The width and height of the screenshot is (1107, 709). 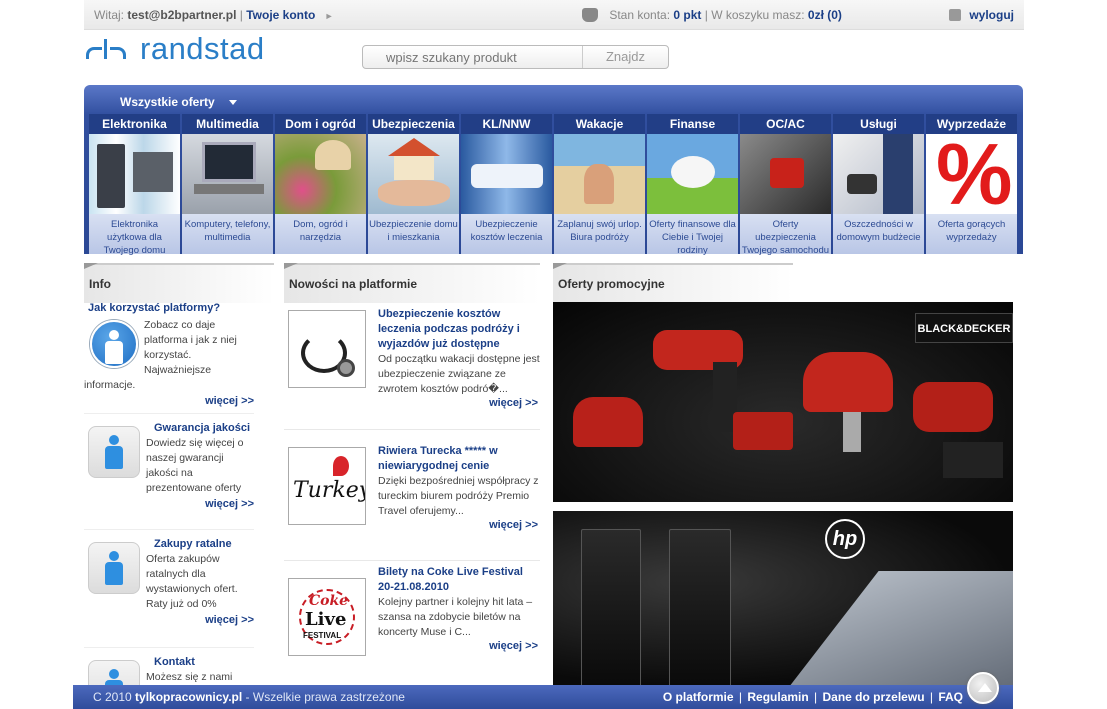 What do you see at coordinates (698, 697) in the screenshot?
I see `footer-link-about: O platformie` at bounding box center [698, 697].